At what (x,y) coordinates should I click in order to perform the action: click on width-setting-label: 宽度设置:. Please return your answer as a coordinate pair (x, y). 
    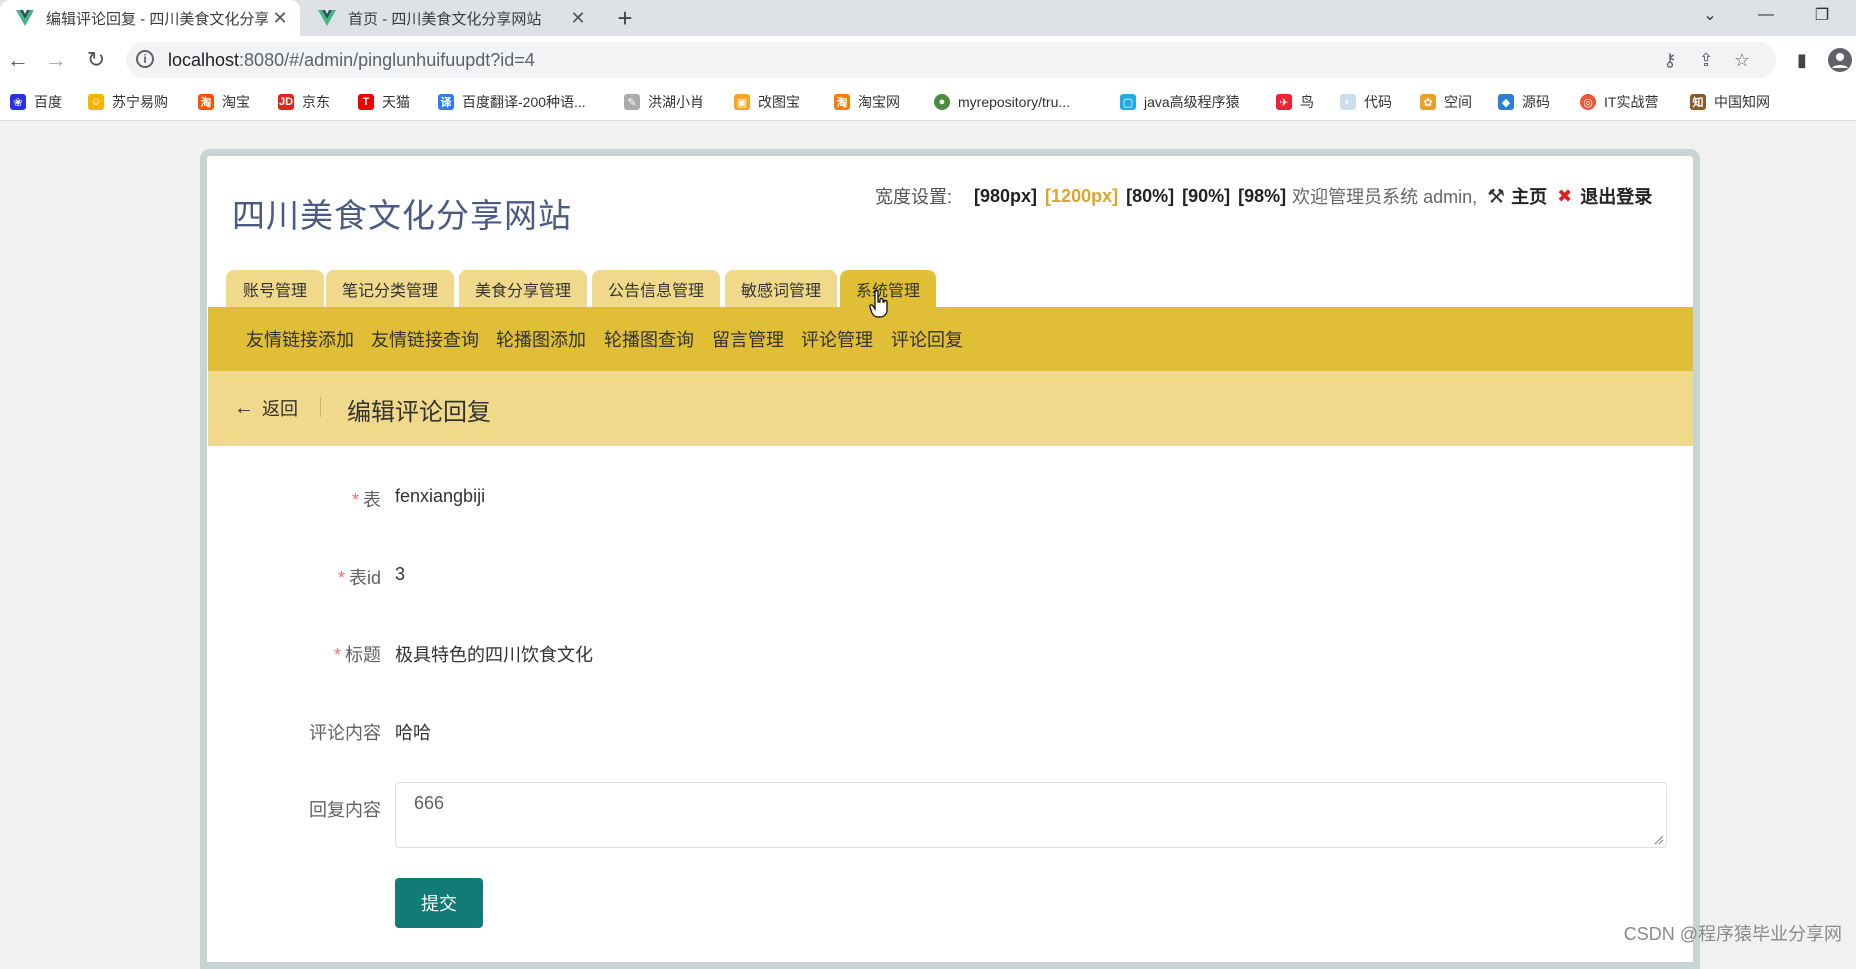
    Looking at the image, I should click on (914, 197).